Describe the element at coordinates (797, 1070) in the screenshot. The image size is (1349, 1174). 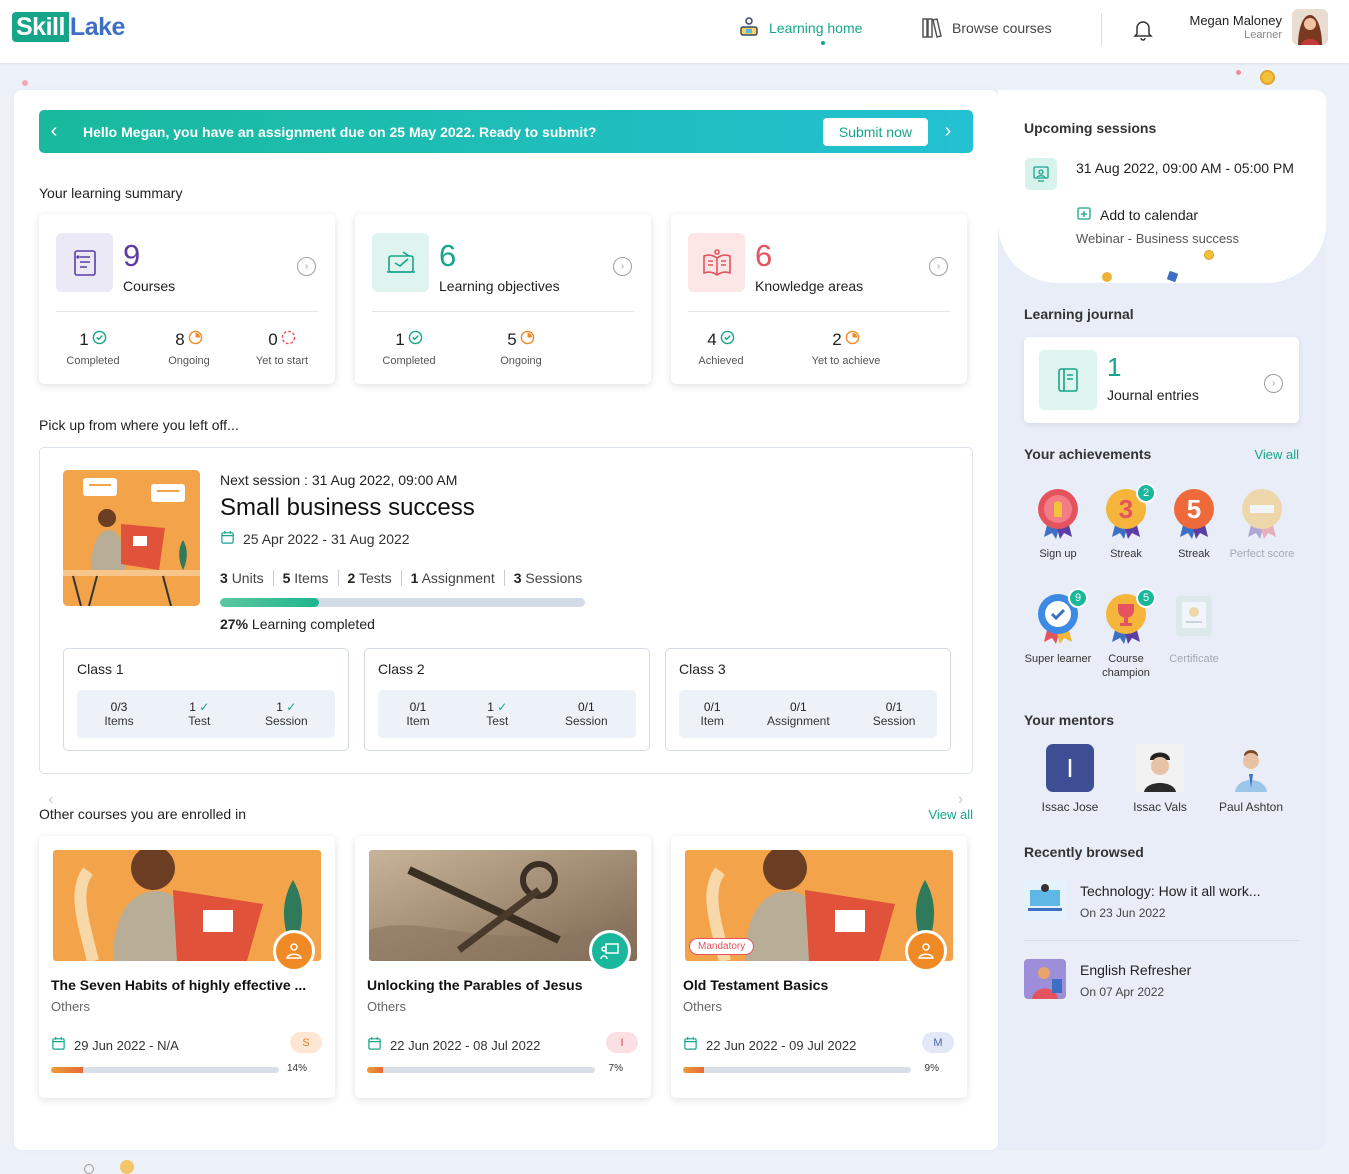
I see `course-card-progress-bar` at that location.